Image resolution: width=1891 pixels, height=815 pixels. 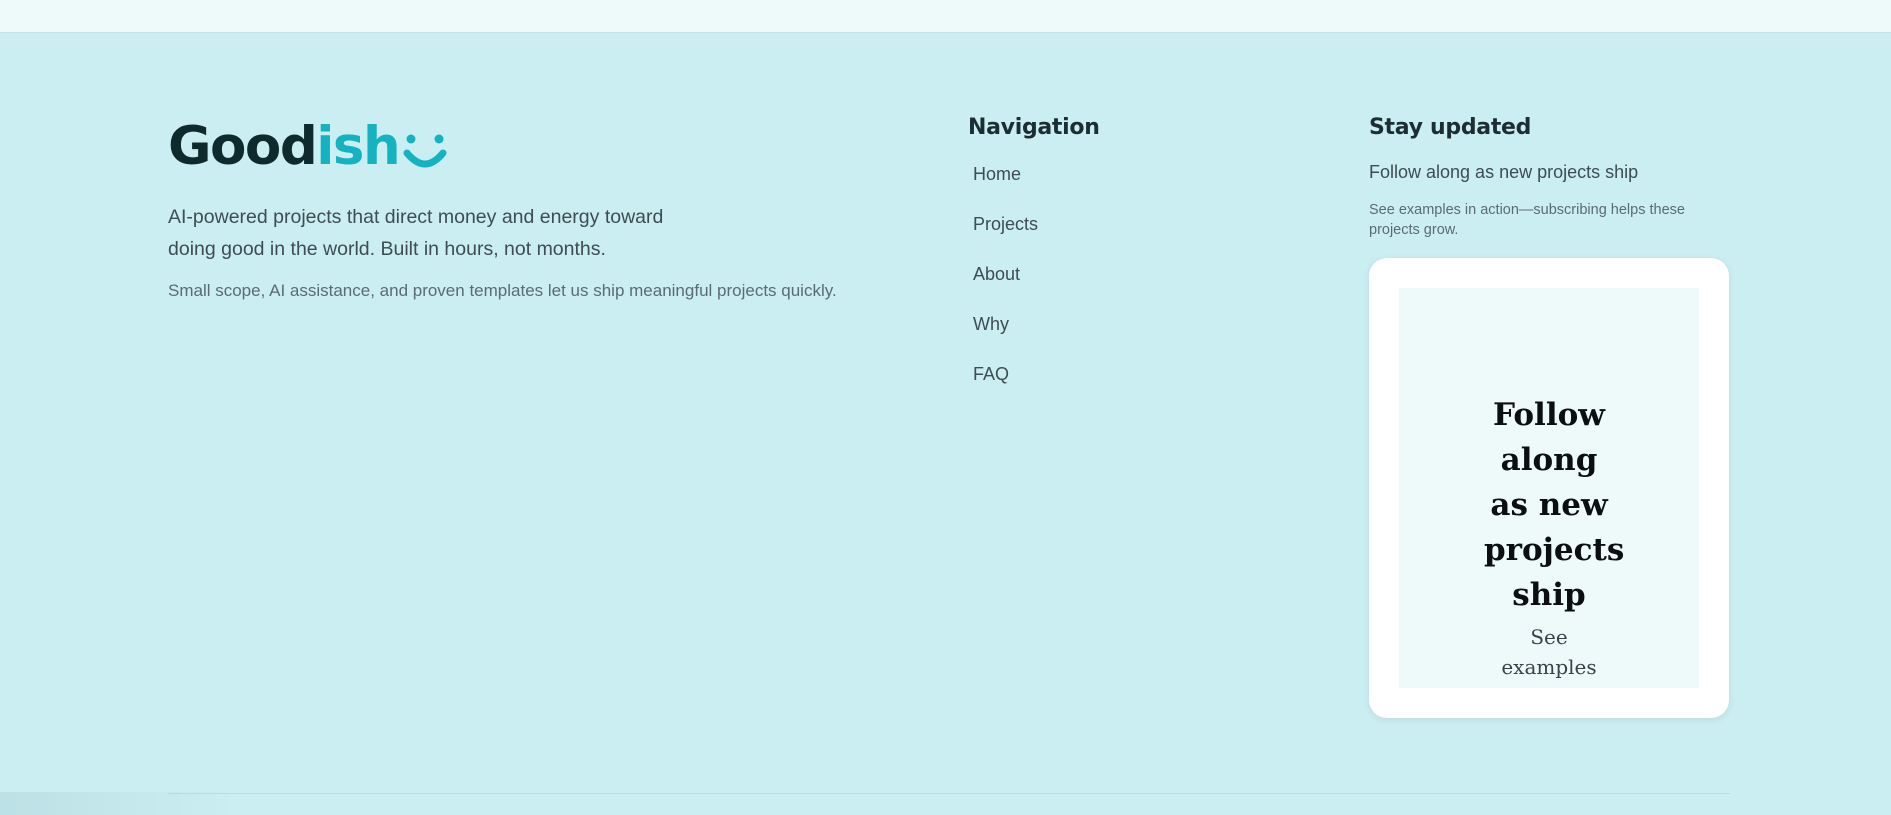 What do you see at coordinates (1504, 172) in the screenshot?
I see `stay-updated-lead: Follow along as new projects ship` at bounding box center [1504, 172].